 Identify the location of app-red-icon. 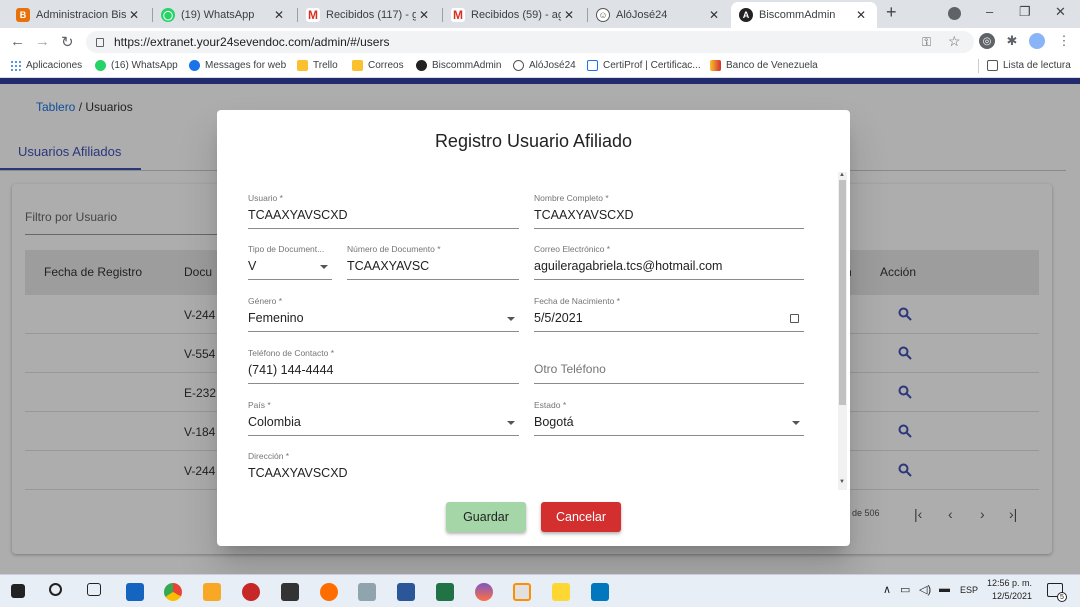
(251, 592).